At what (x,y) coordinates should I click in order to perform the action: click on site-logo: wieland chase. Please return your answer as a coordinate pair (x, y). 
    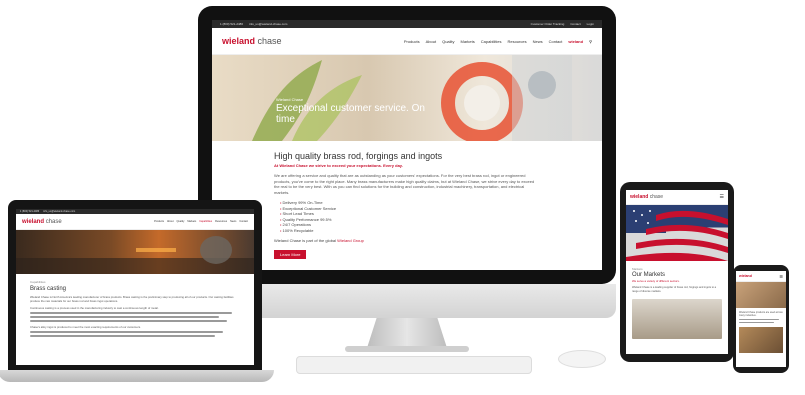
    Looking at the image, I should click on (252, 41).